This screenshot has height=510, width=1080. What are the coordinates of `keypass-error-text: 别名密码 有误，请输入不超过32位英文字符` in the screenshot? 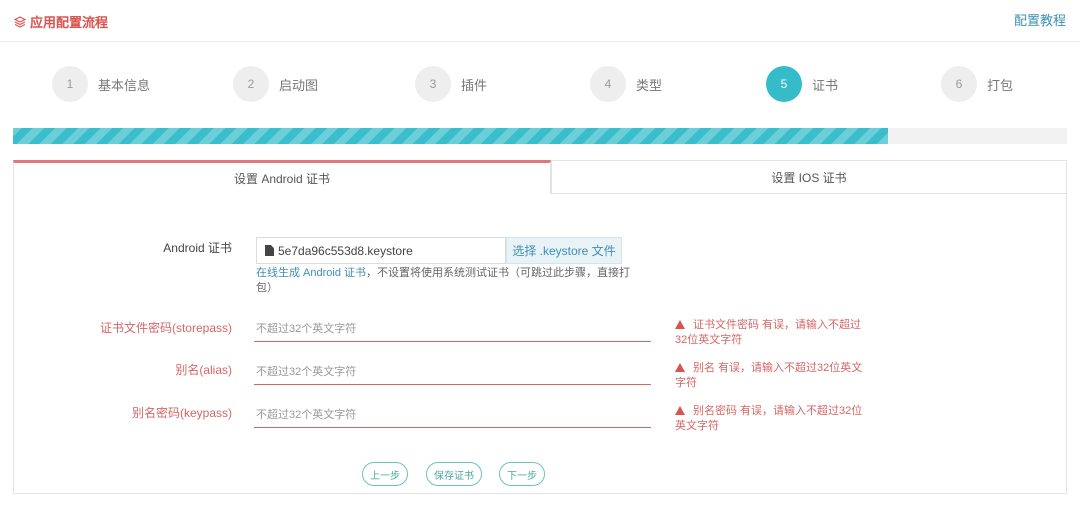 It's located at (769, 418).